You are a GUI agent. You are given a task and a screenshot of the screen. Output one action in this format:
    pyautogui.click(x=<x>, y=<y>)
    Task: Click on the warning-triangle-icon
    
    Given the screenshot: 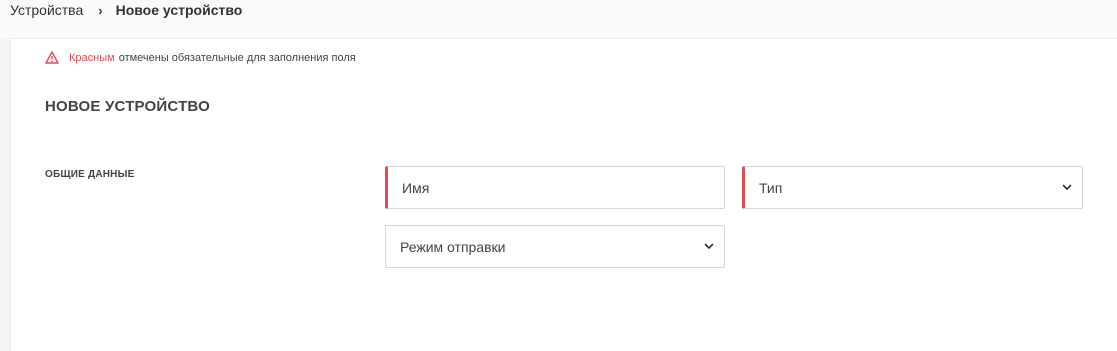 What is the action you would take?
    pyautogui.click(x=52, y=57)
    